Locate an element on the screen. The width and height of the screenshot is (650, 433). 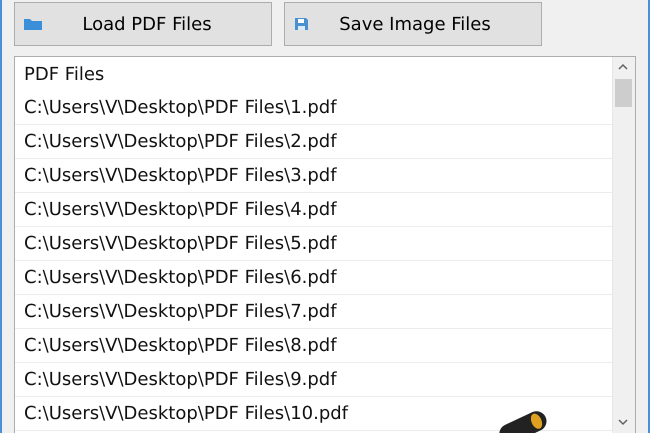
list-item: C:\Users\V\Desktop\PDF Files\8.pdf is located at coordinates (313, 346).